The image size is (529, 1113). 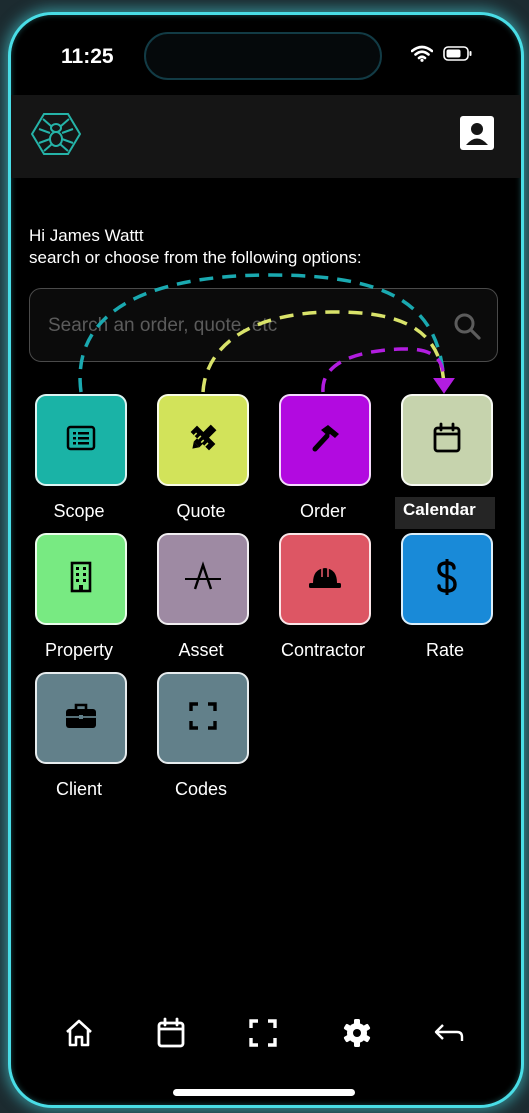 I want to click on back-arrow-icon, so click(x=449, y=1035).